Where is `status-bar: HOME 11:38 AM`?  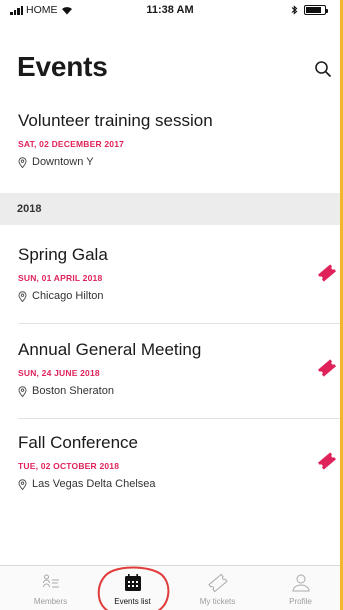
status-bar: HOME 11:38 AM is located at coordinates (170, 11).